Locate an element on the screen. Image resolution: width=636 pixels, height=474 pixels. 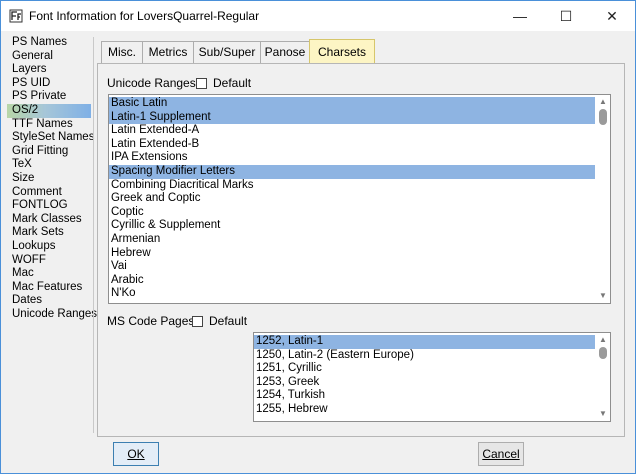
list-item: Arabic is located at coordinates (352, 281).